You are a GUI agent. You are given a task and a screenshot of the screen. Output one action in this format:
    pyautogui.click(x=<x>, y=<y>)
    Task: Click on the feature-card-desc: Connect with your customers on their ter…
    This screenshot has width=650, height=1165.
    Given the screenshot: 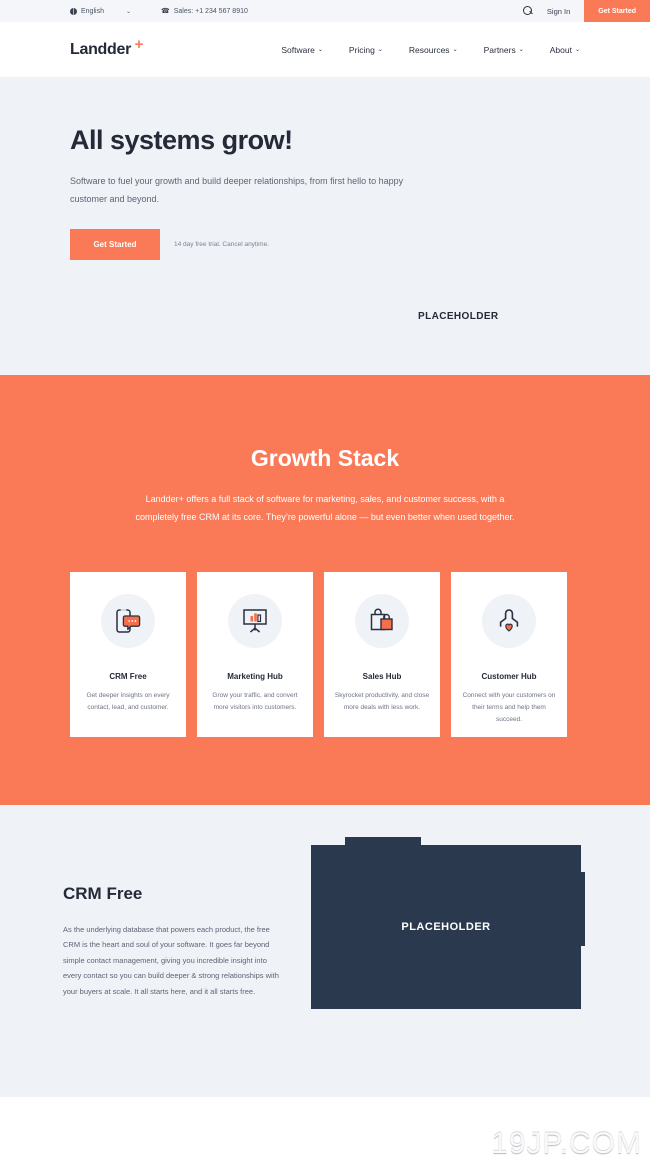 What is the action you would take?
    pyautogui.click(x=509, y=708)
    